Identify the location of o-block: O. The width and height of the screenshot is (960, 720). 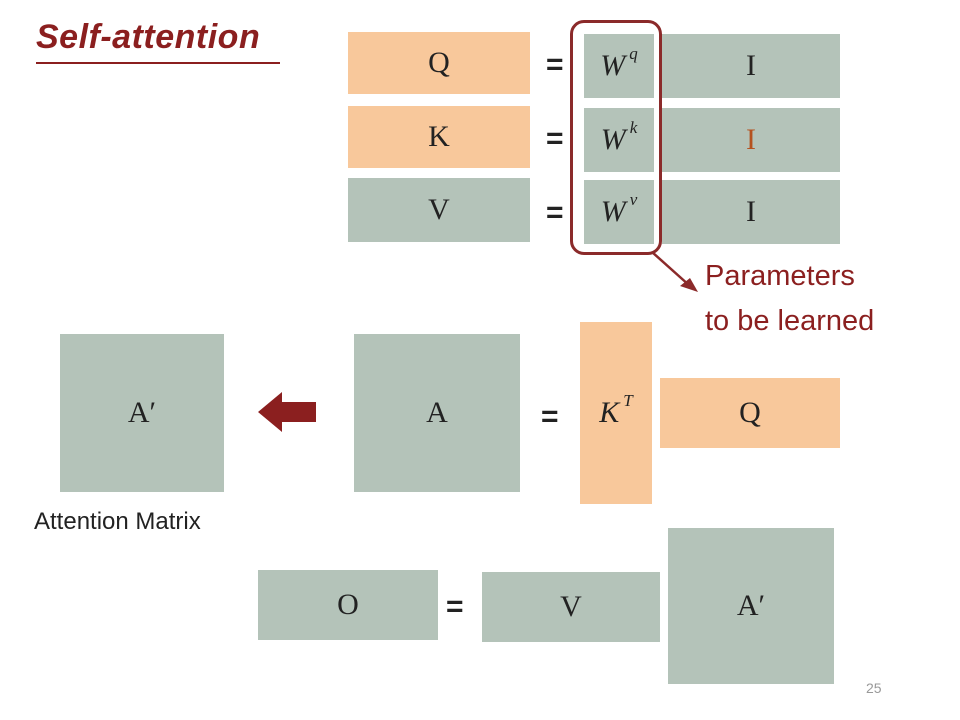
(348, 605).